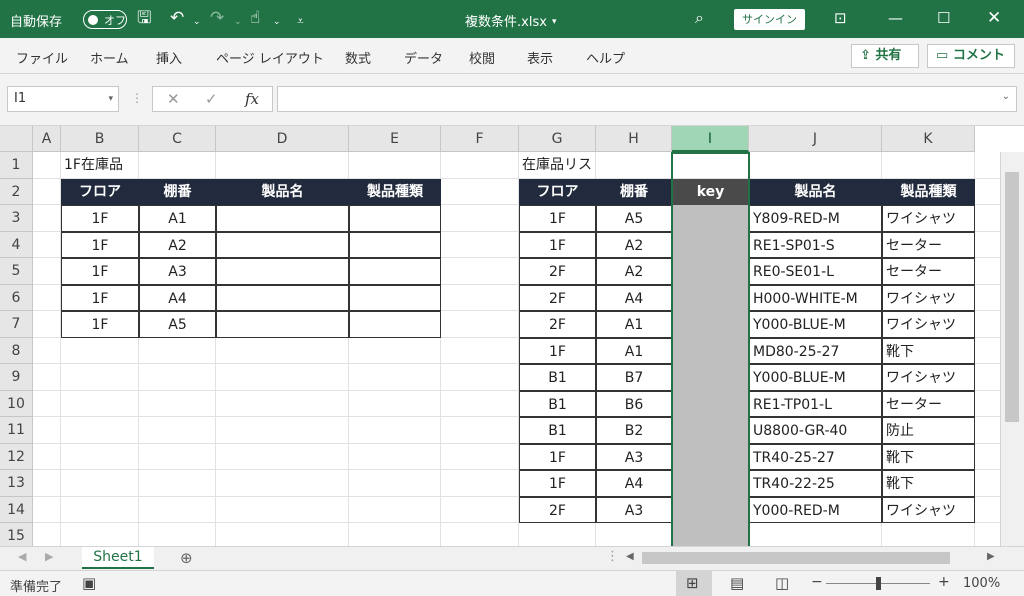 The height and width of the screenshot is (596, 1024). Describe the element at coordinates (815, 350) in the screenshot. I see `right-table-cell: MD80-25-27` at that location.